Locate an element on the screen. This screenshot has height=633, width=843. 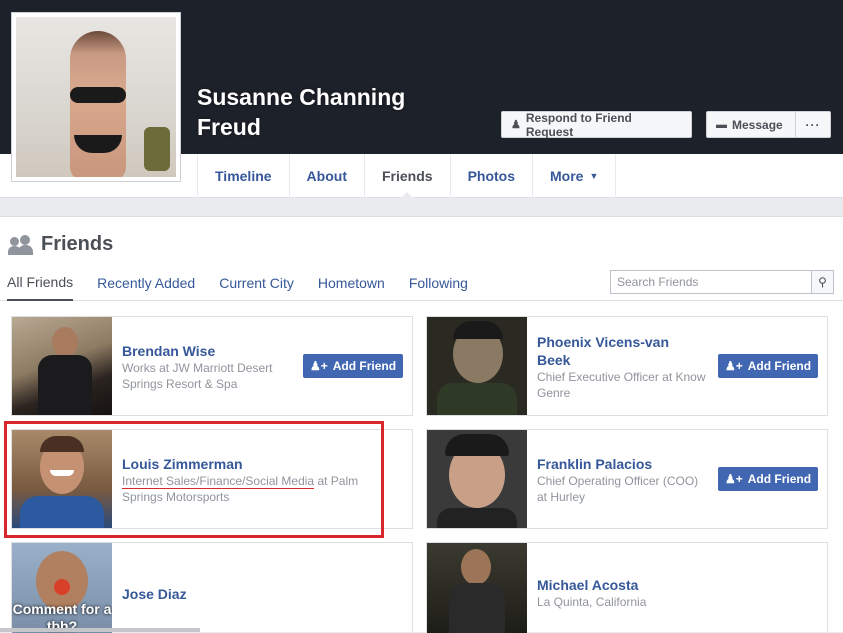
search-icon: ⚲ is located at coordinates (822, 282).